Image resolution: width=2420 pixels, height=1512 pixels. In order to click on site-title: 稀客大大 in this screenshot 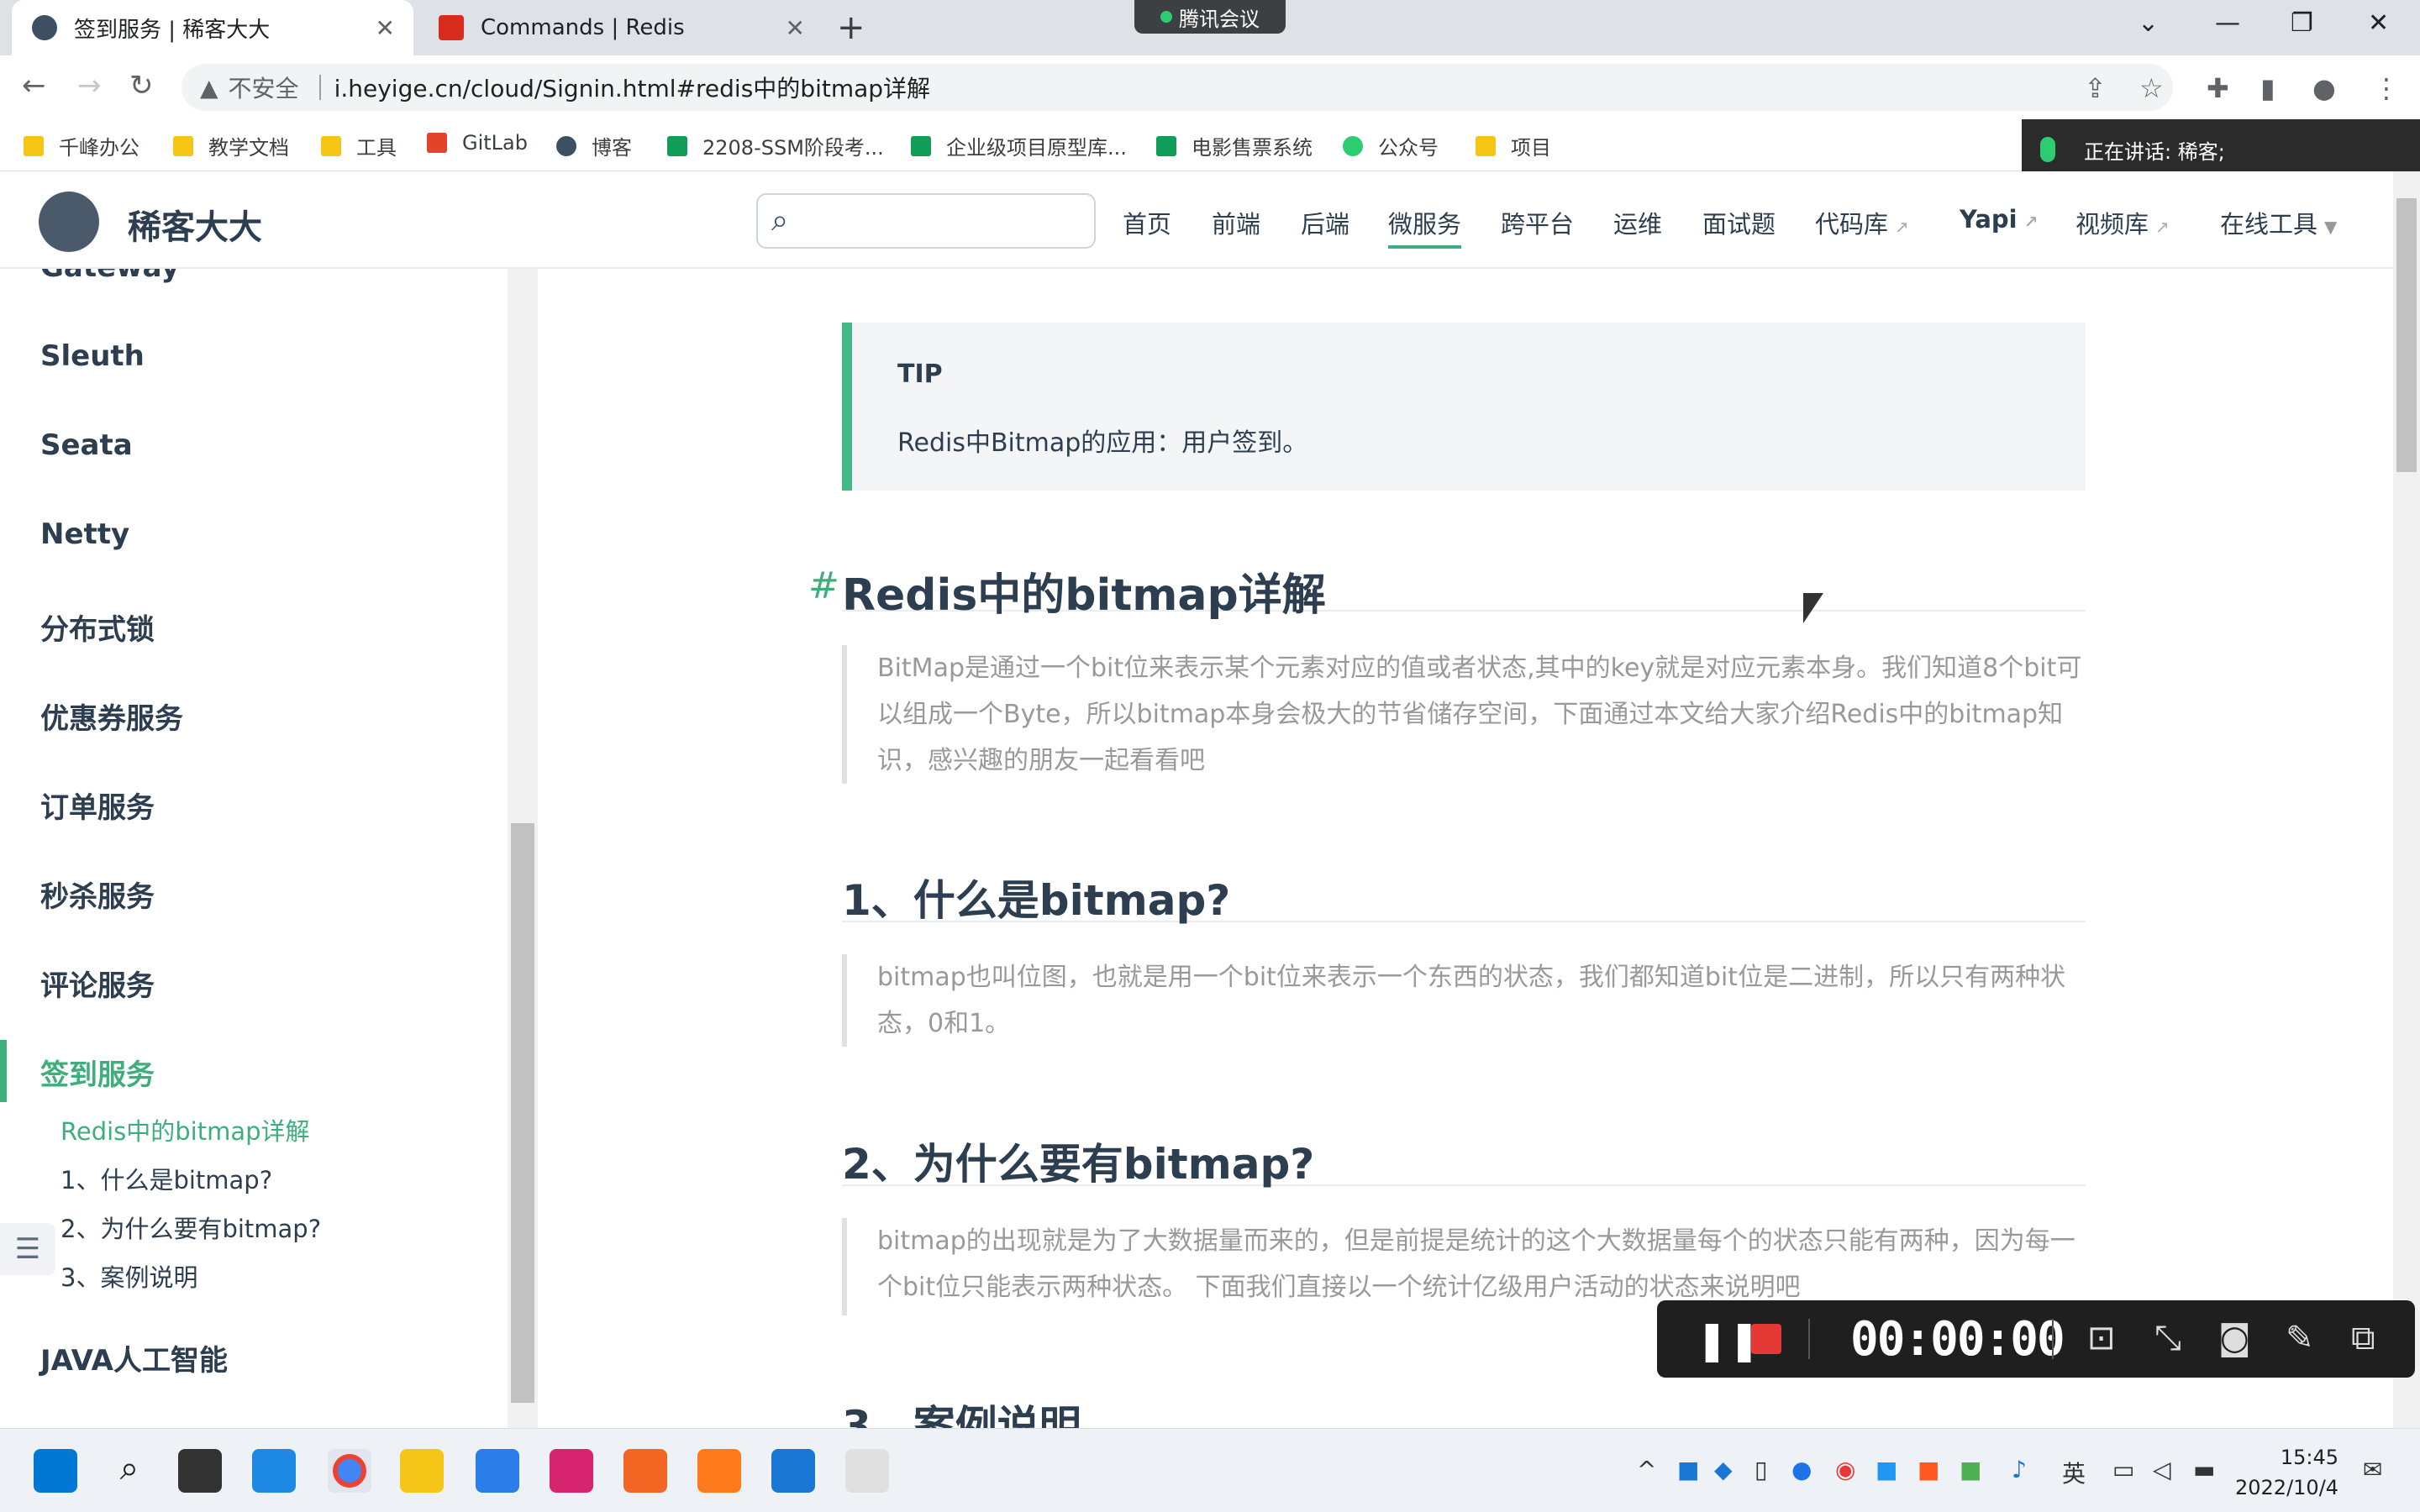, I will do `click(195, 224)`.